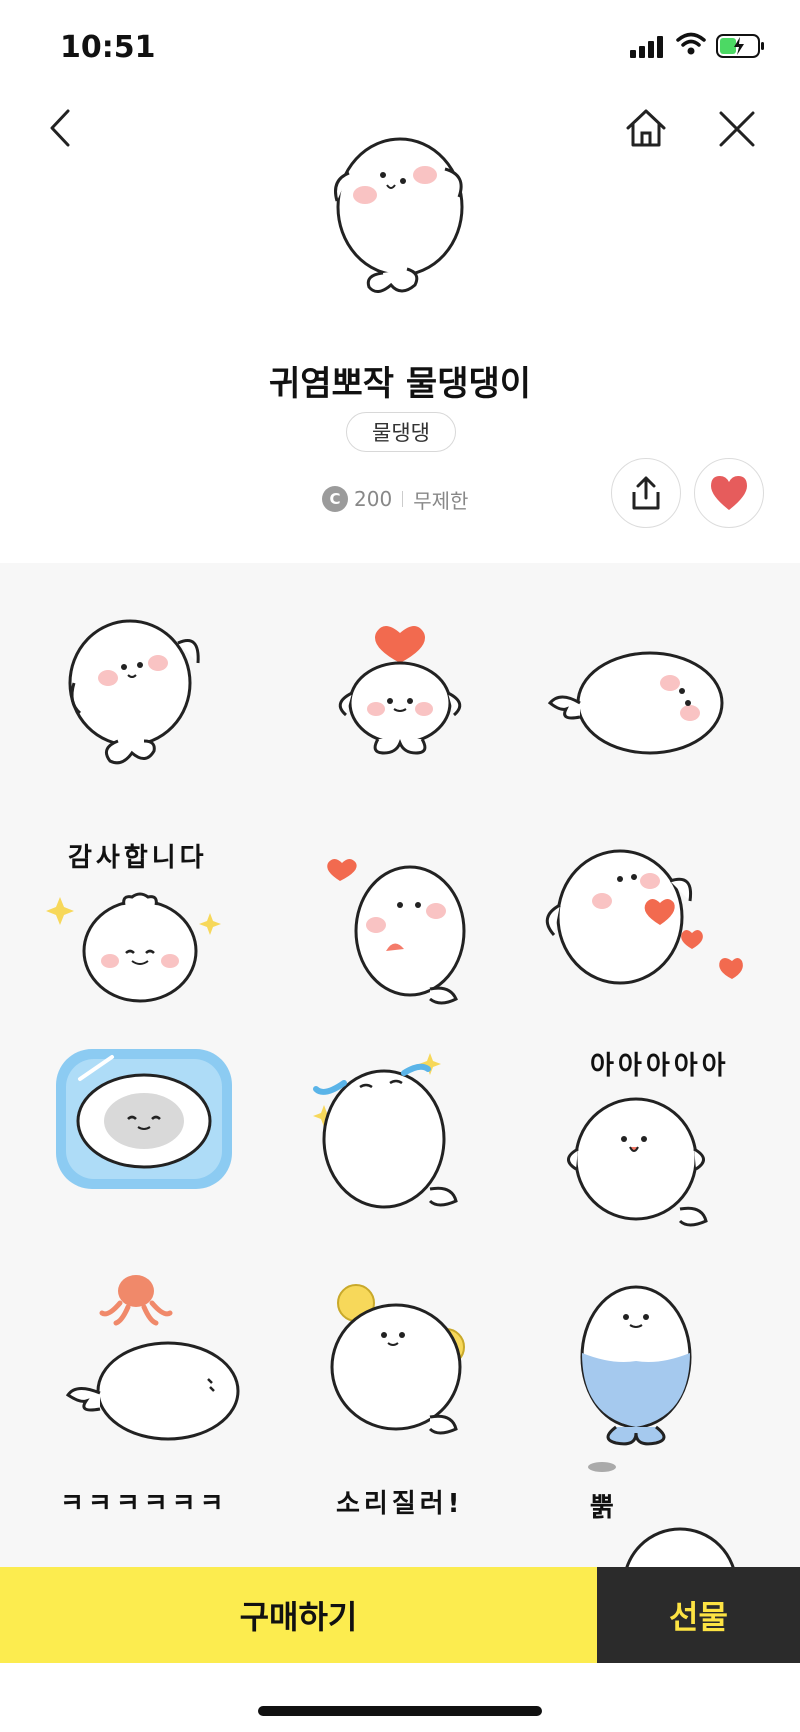  Describe the element at coordinates (400, 690) in the screenshot. I see `seal-heart-head-image` at that location.